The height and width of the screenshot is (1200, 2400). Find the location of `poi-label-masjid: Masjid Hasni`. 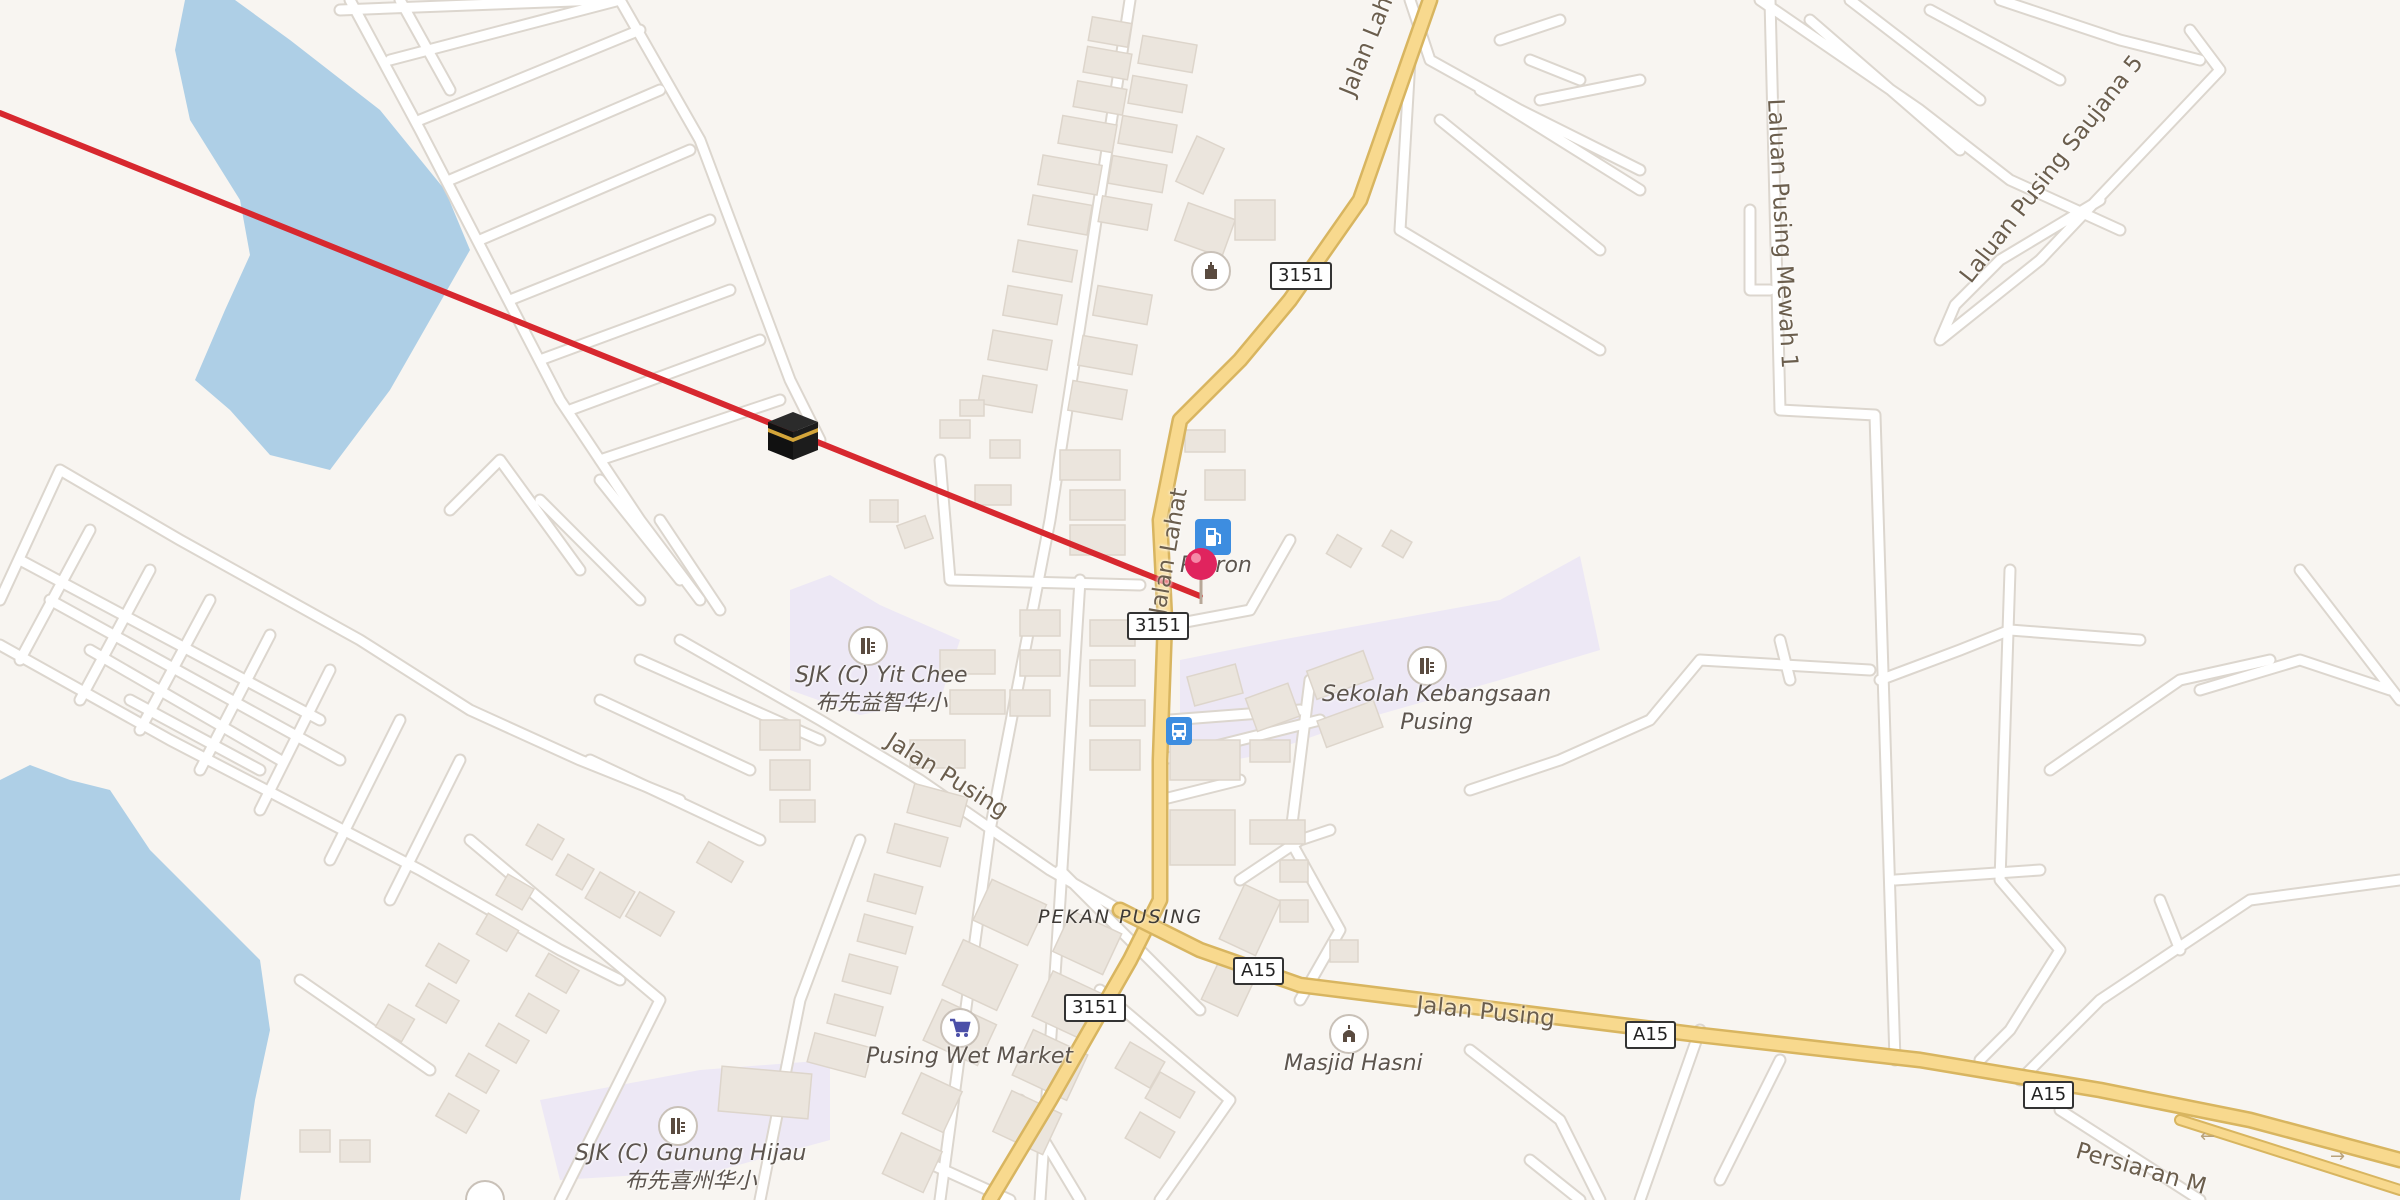

poi-label-masjid: Masjid Hasni is located at coordinates (1353, 1063).